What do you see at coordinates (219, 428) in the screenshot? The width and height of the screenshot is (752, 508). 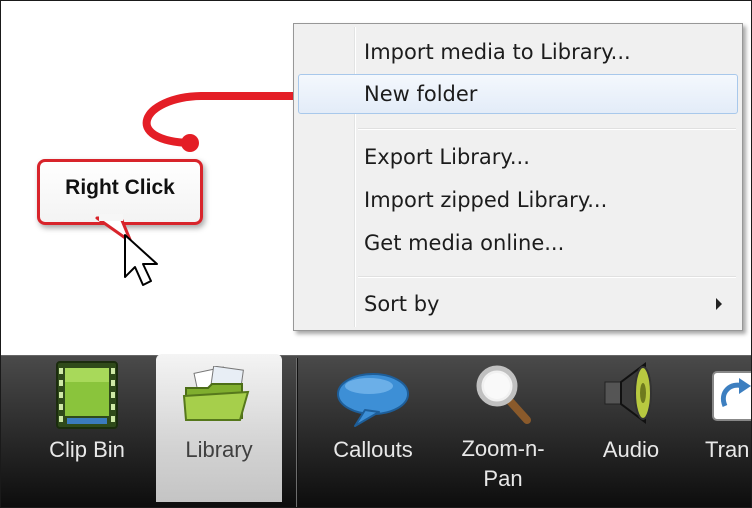 I see `library-tab: Library` at bounding box center [219, 428].